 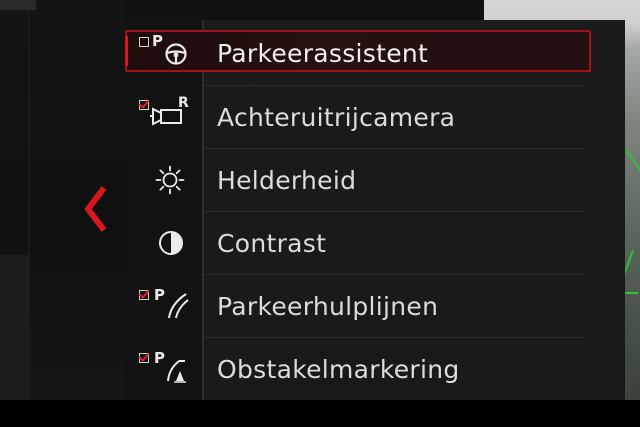 I want to click on camera-view-corner, so click(x=18, y=5).